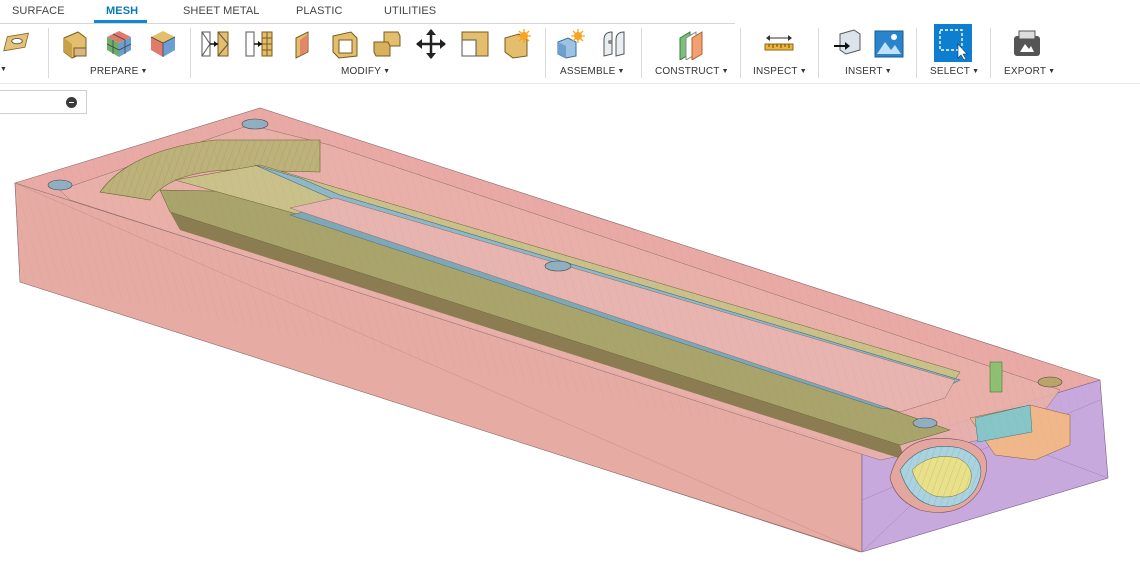 Image resolution: width=1140 pixels, height=568 pixels. Describe the element at coordinates (119, 71) in the screenshot. I see `prepare-menu: PREPARE ▼` at that location.